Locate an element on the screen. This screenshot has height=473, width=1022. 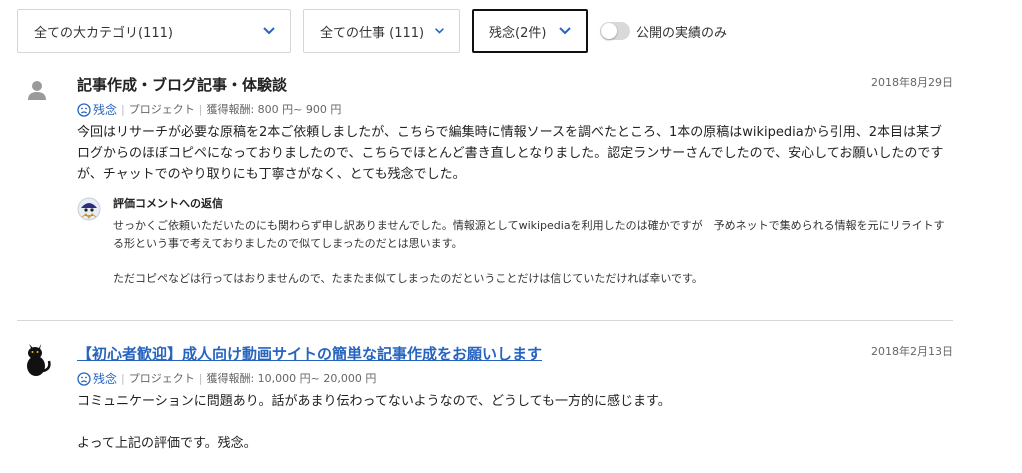
public-only-toggle is located at coordinates (615, 31).